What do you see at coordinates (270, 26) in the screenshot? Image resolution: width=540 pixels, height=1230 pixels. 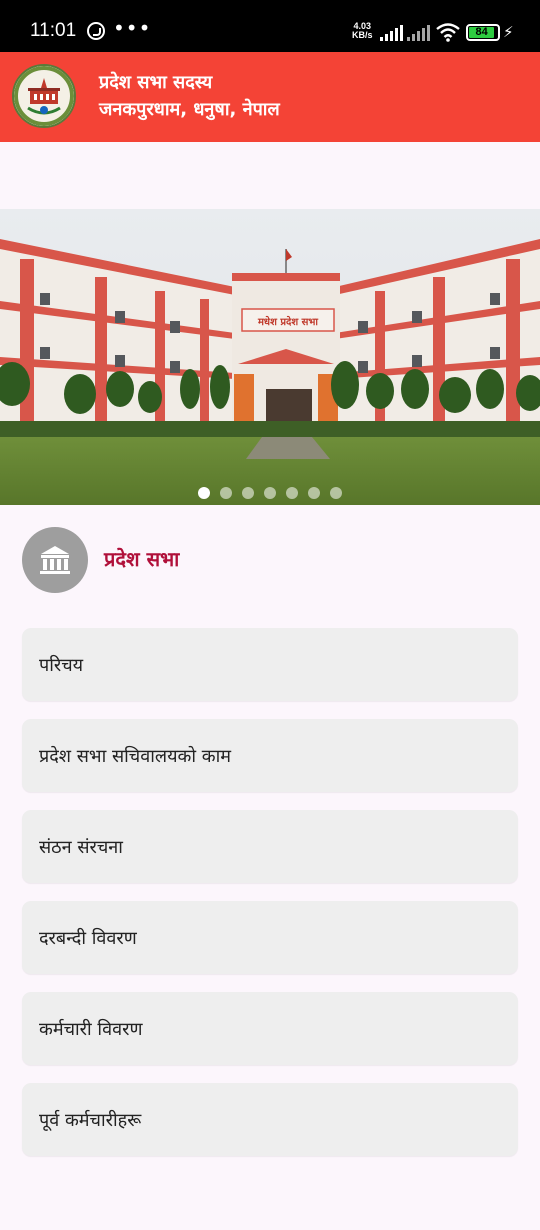 I see `status-bar: 11:01 ••• 4.03 KB/s 84 ⚡` at bounding box center [270, 26].